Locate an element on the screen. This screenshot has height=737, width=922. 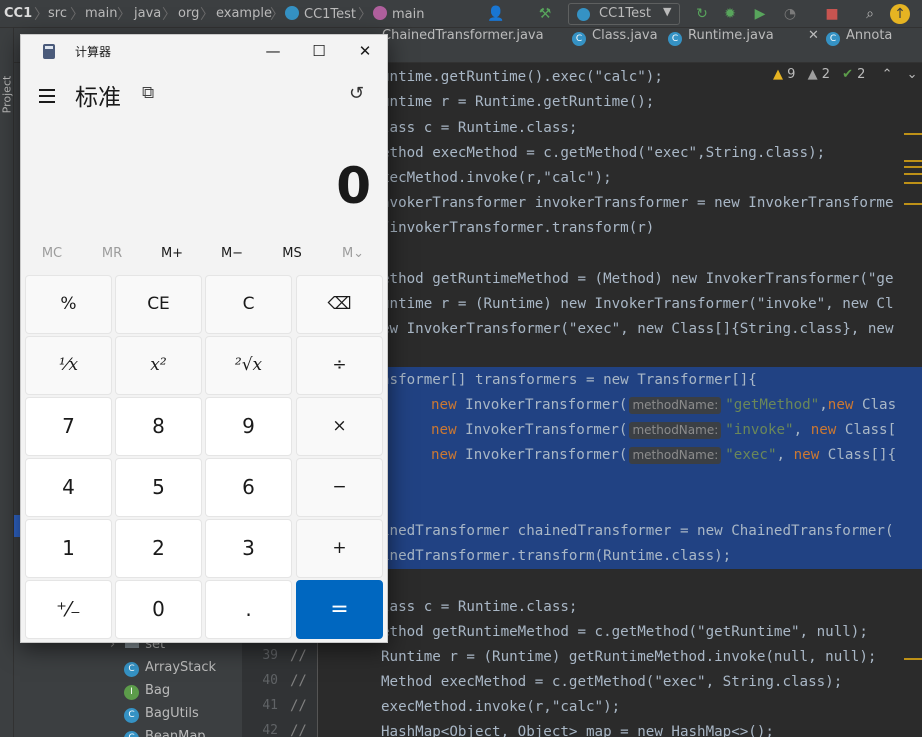
digit-8-button: 8 is located at coordinates (158, 426).